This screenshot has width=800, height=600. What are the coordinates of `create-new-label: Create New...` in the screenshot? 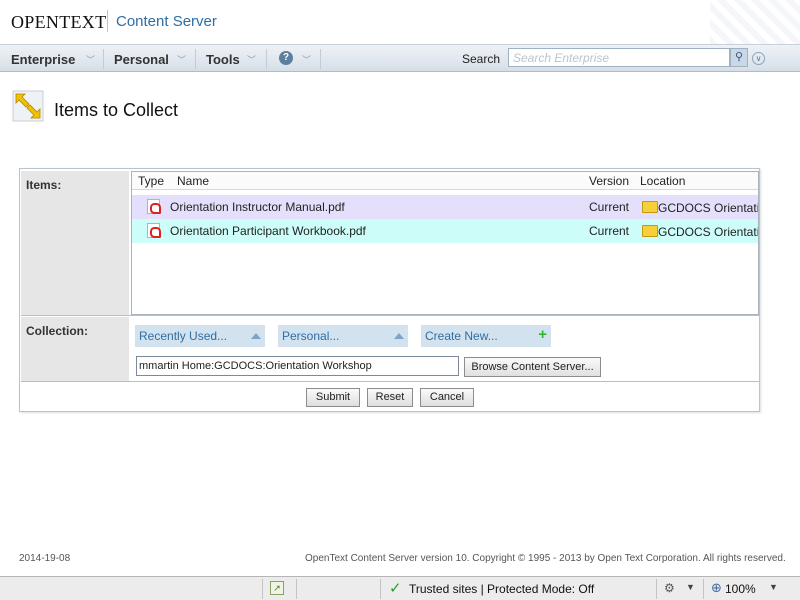 It's located at (461, 336).